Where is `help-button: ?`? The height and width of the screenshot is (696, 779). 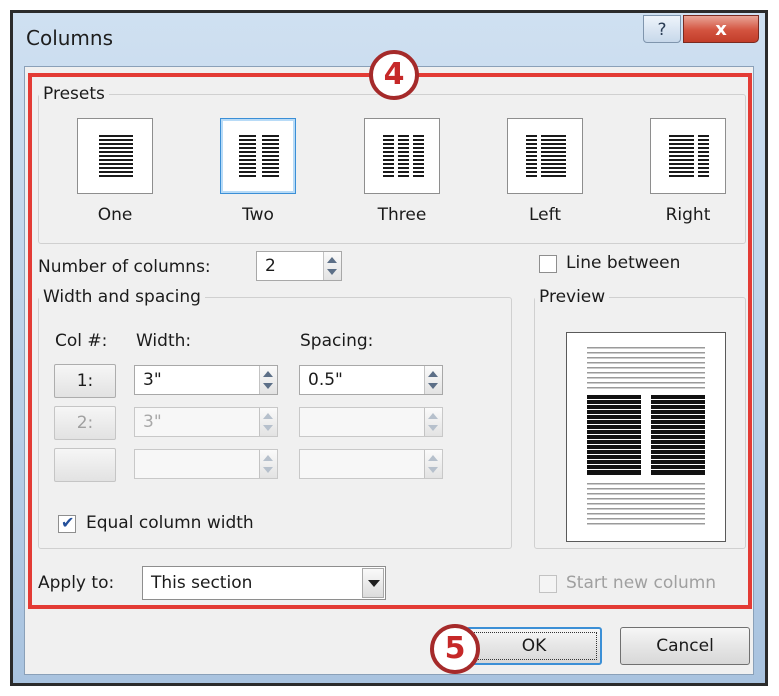 help-button: ? is located at coordinates (662, 29).